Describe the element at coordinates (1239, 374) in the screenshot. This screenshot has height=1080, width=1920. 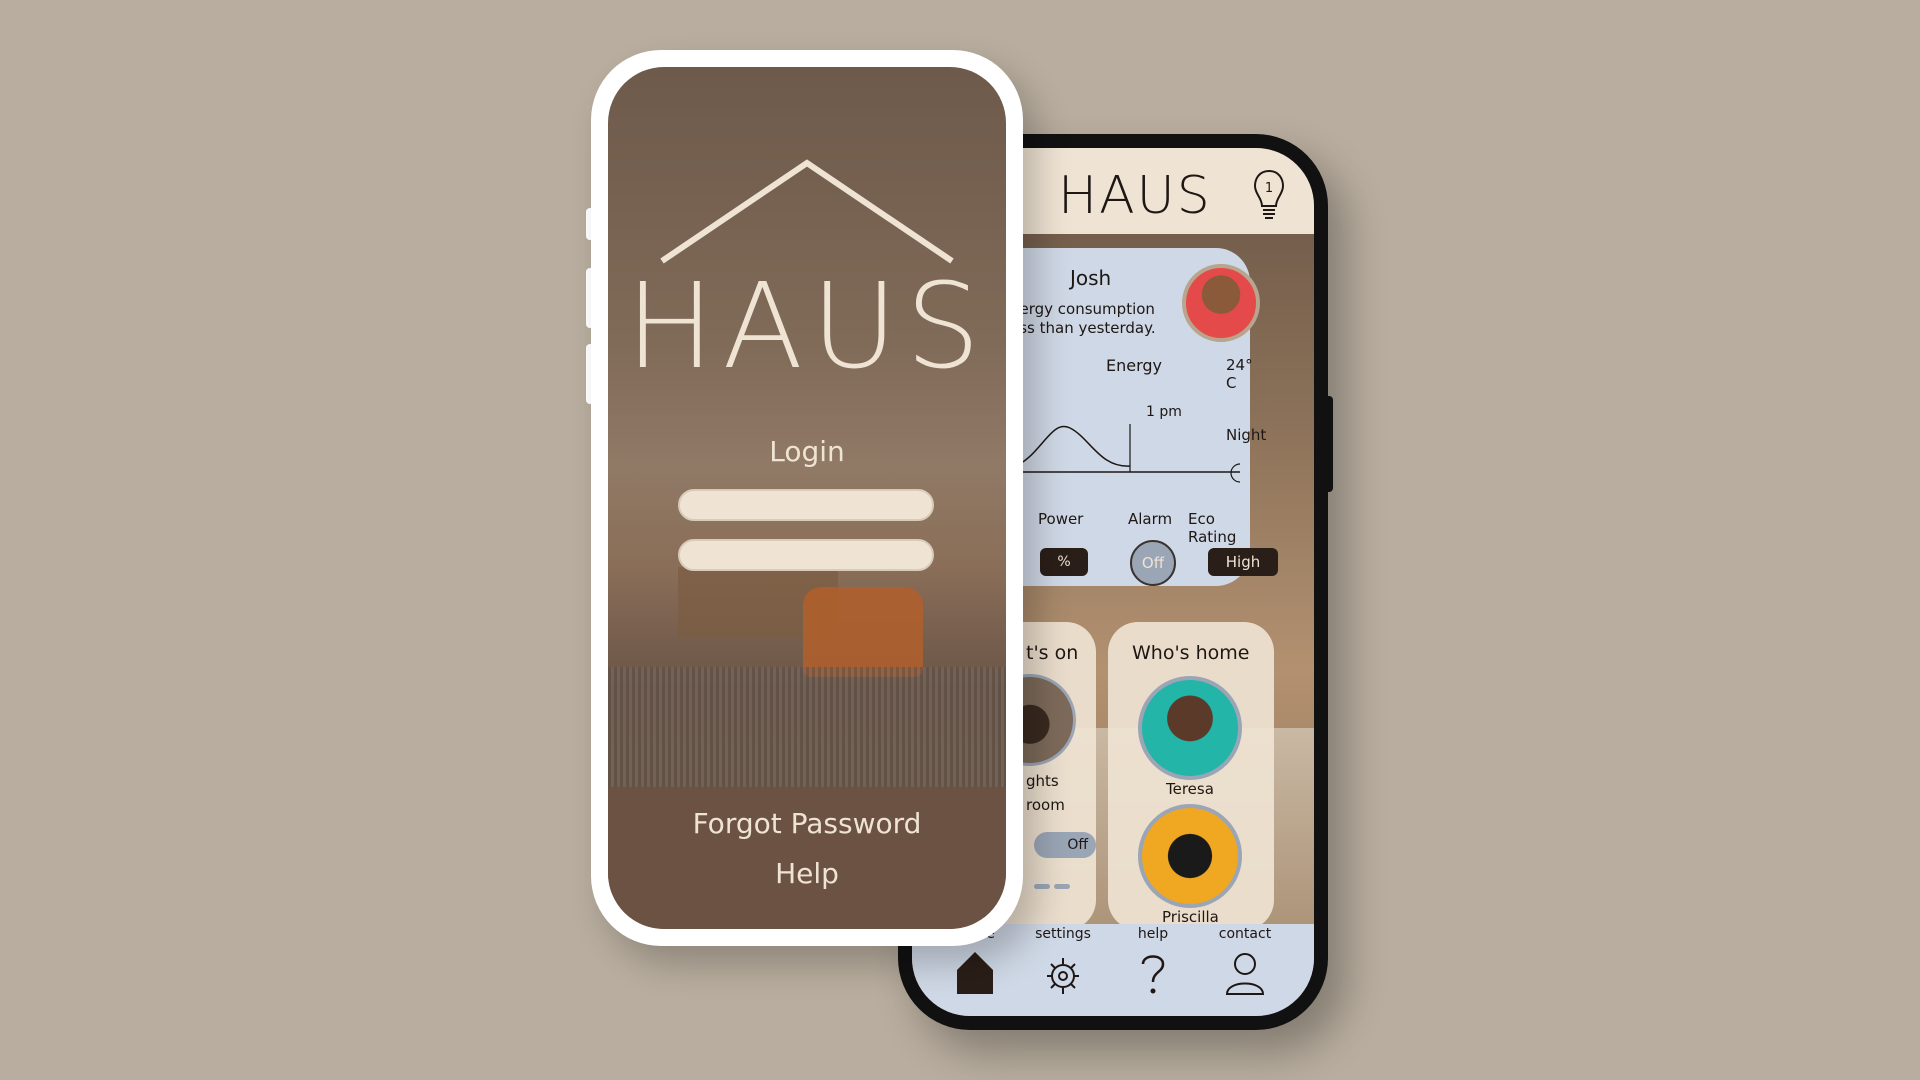
I see `temperature: 24° C` at that location.